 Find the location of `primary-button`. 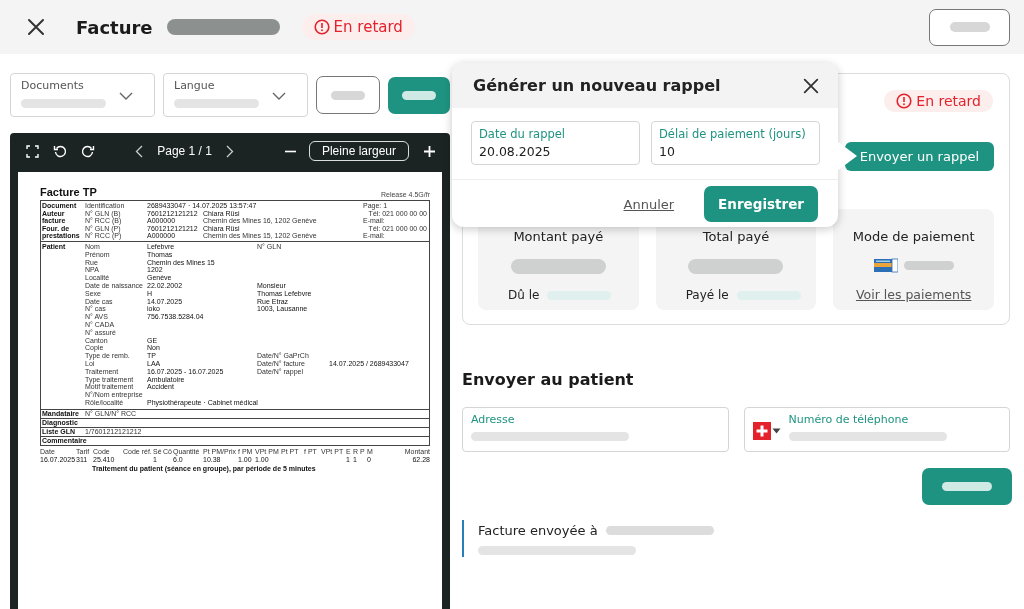

primary-button is located at coordinates (418, 95).